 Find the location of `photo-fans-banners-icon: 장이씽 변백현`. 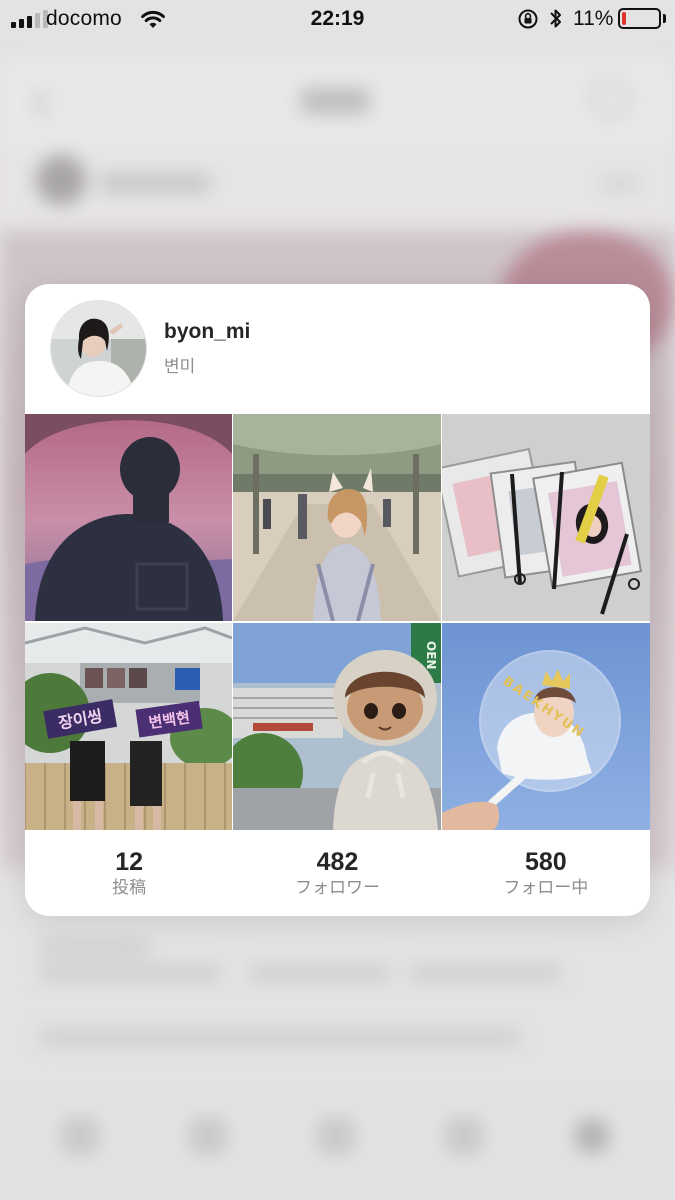

photo-fans-banners-icon: 장이씽 변백현 is located at coordinates (128, 726).